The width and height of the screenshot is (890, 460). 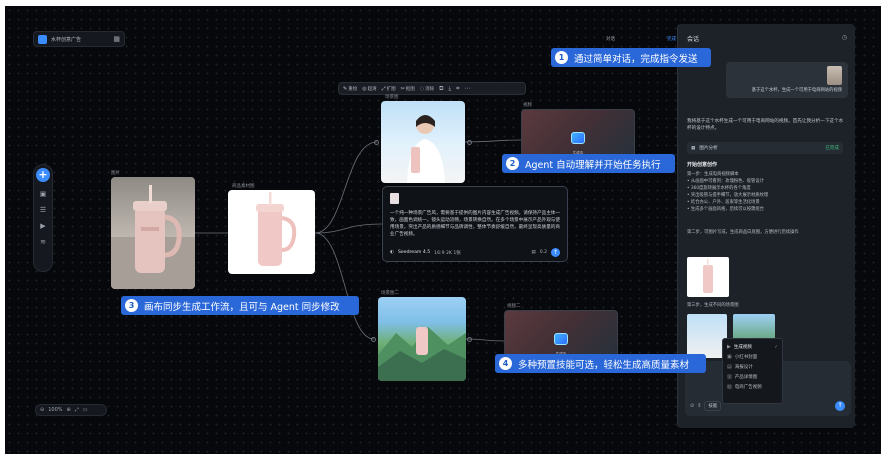 I want to click on hd-icon: ◎, so click(x=364, y=88).